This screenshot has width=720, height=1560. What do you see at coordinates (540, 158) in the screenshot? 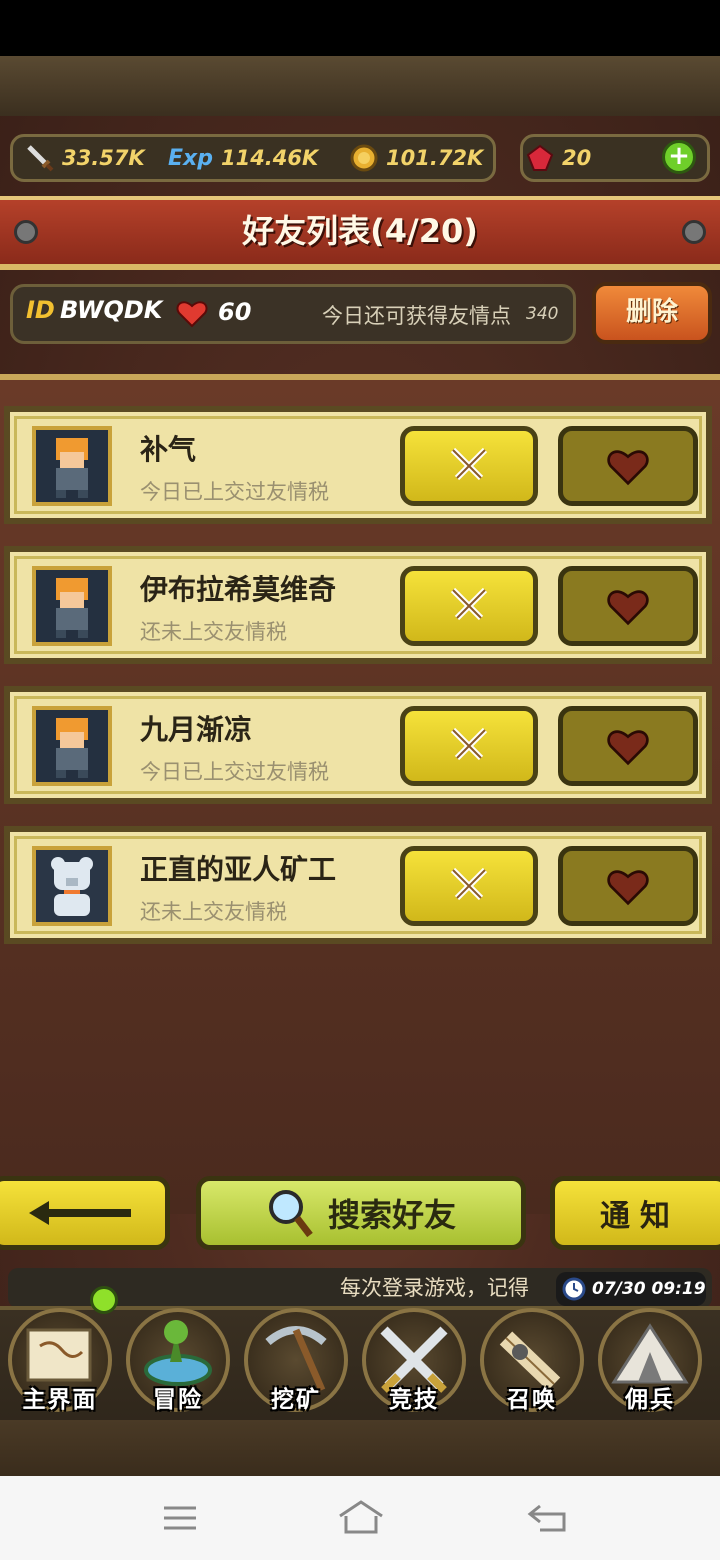
I see `red-gem-icon` at bounding box center [540, 158].